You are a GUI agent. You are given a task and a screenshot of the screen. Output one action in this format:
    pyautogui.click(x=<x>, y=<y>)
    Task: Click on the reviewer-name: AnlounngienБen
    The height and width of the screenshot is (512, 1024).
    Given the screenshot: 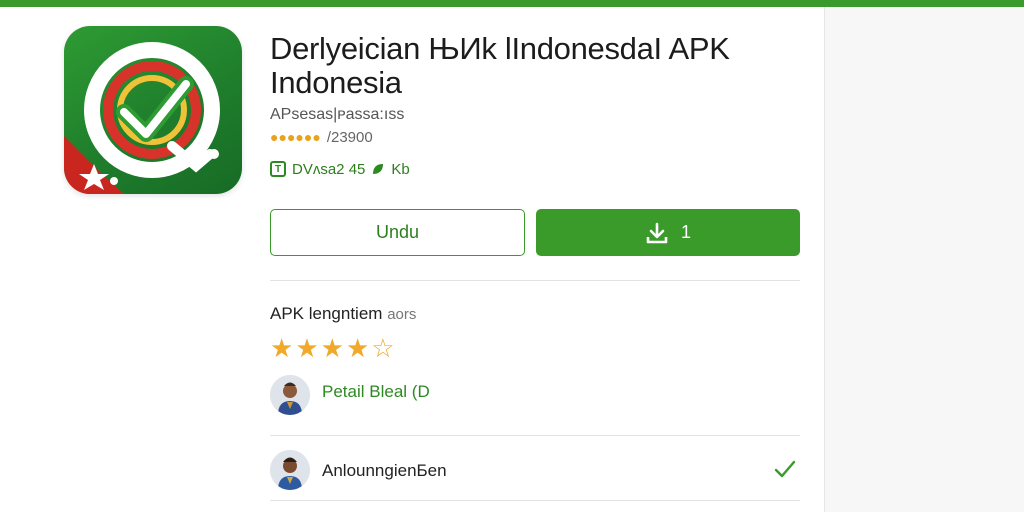 What is the action you would take?
    pyautogui.click(x=384, y=470)
    